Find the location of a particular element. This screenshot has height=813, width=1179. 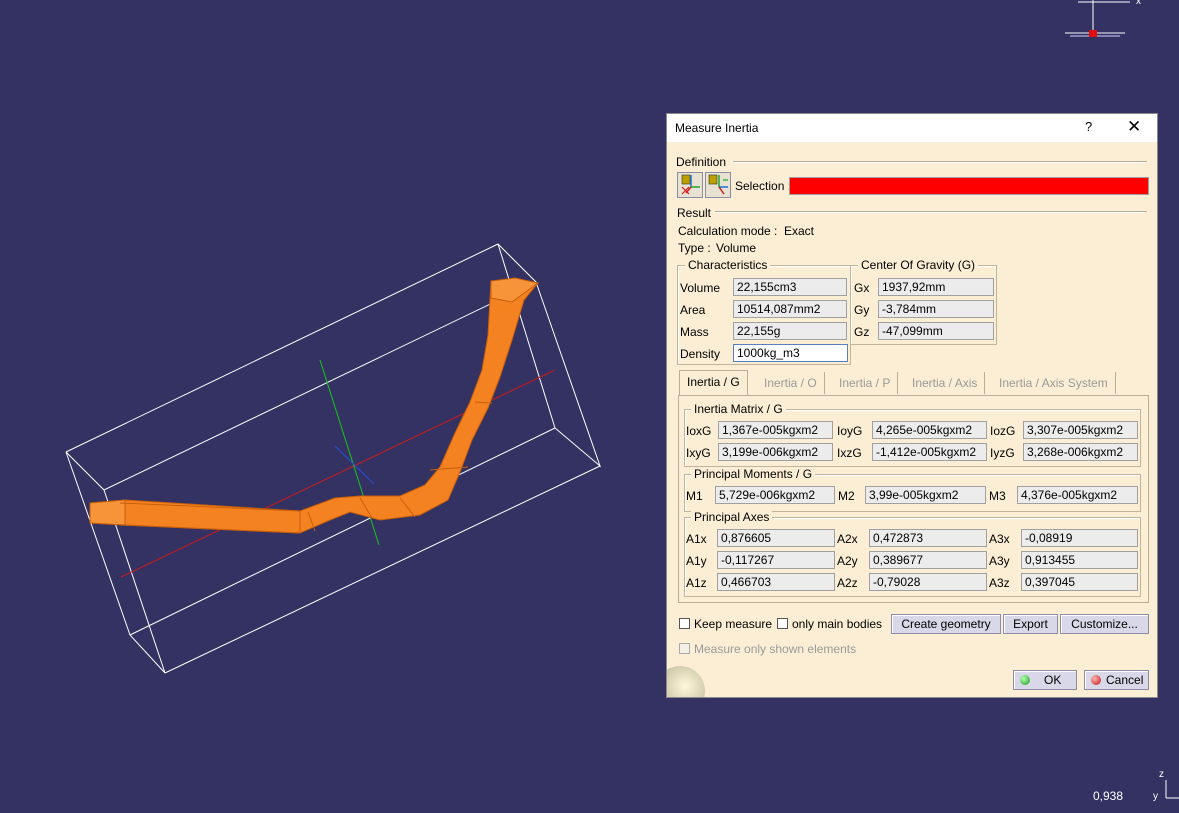

center-of-gravity-title: Center Of Gravity (G) is located at coordinates (918, 265).